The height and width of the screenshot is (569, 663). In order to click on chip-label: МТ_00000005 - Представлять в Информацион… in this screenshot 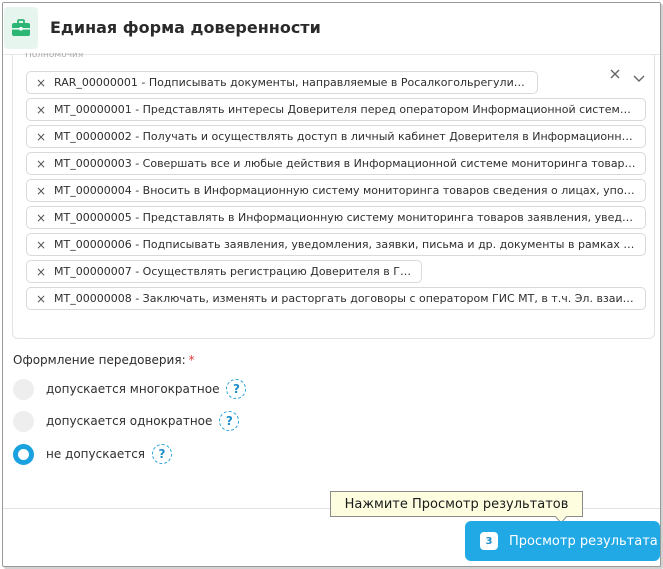, I will do `click(345, 217)`.